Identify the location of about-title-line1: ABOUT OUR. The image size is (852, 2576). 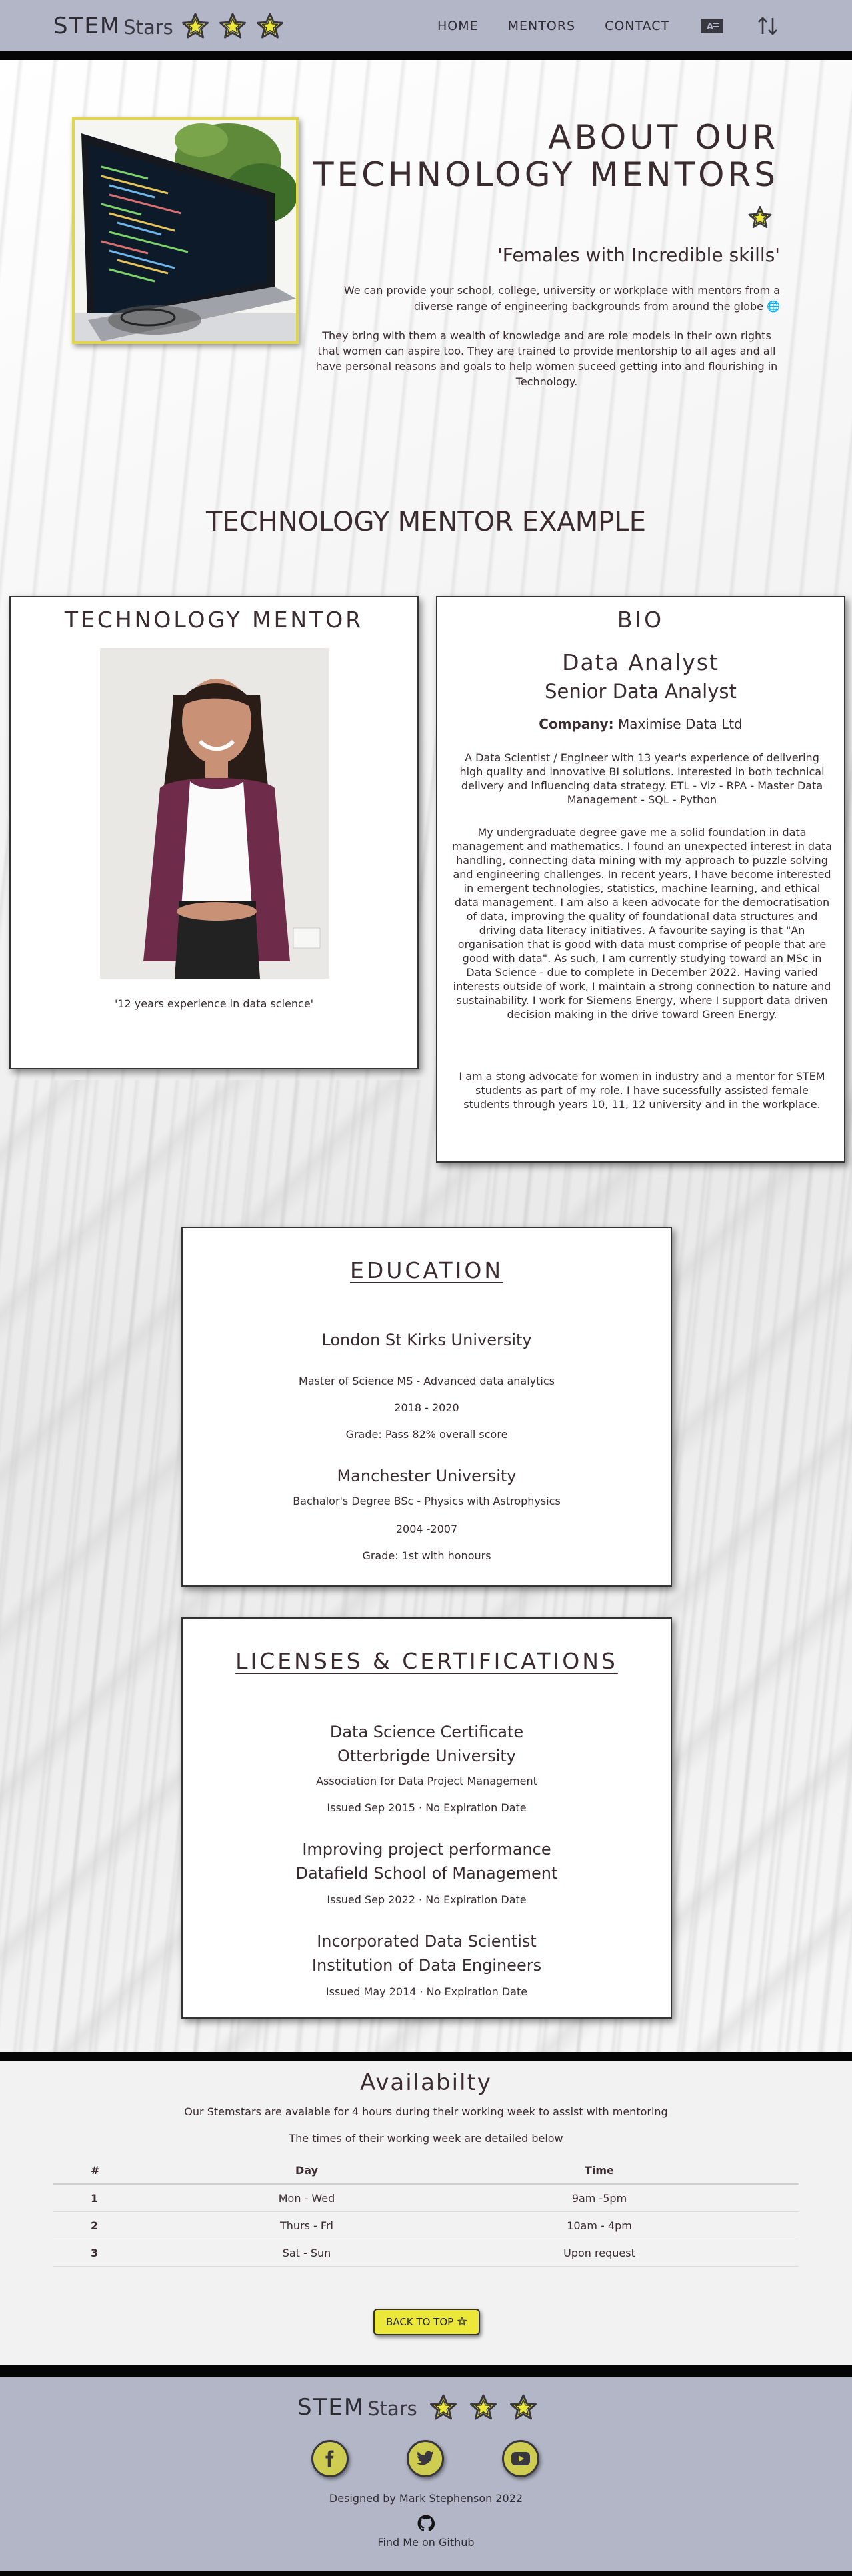
(663, 137).